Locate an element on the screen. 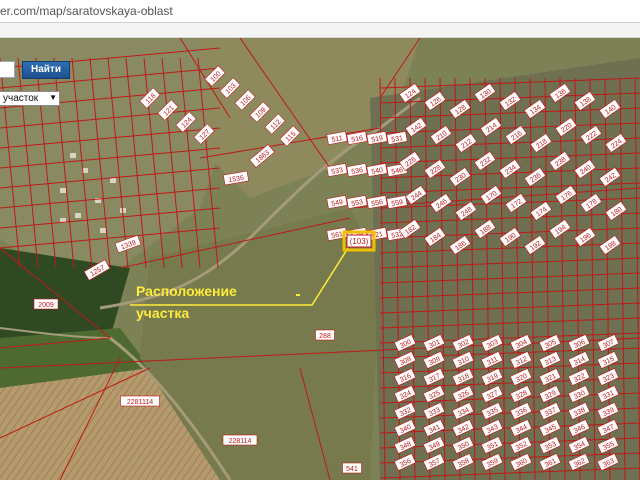 This screenshot has height=480, width=640. parcel-label-steppe: 228114 is located at coordinates (240, 440).